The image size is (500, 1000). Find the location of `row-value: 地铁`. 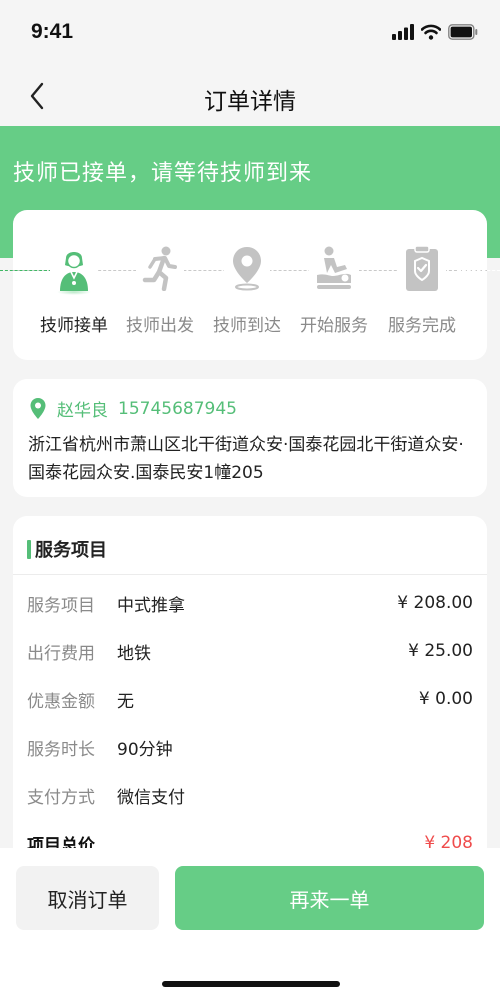

row-value: 地铁 is located at coordinates (134, 653).